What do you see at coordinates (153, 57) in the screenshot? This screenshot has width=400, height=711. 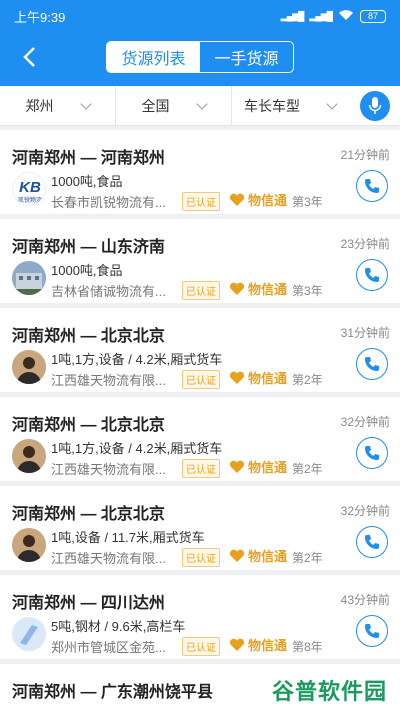 I see `tab-cargo-list: 货源列表` at bounding box center [153, 57].